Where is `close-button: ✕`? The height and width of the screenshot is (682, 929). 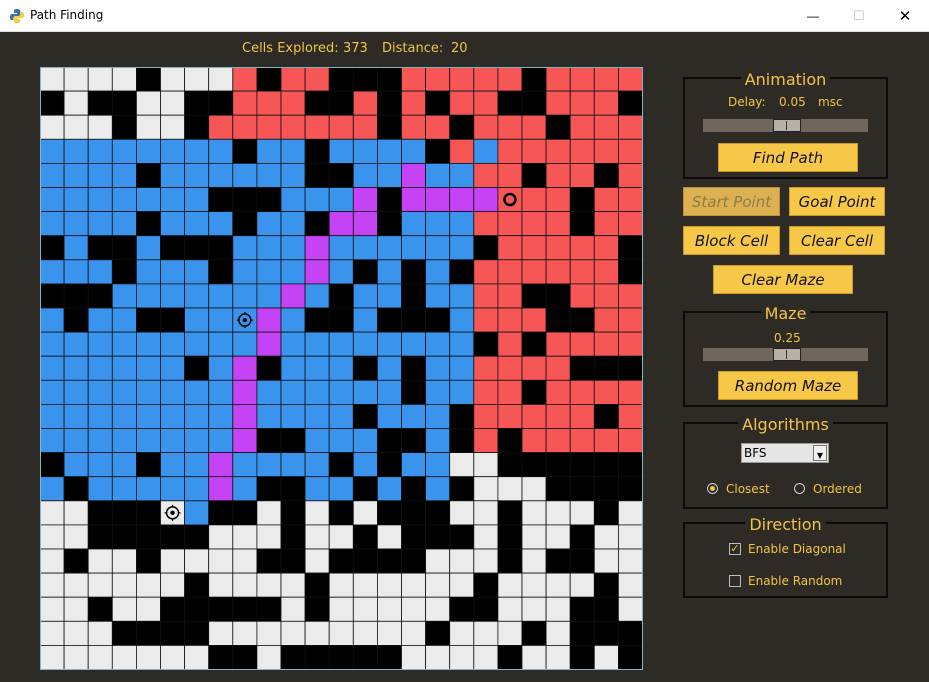
close-button: ✕ is located at coordinates (905, 15).